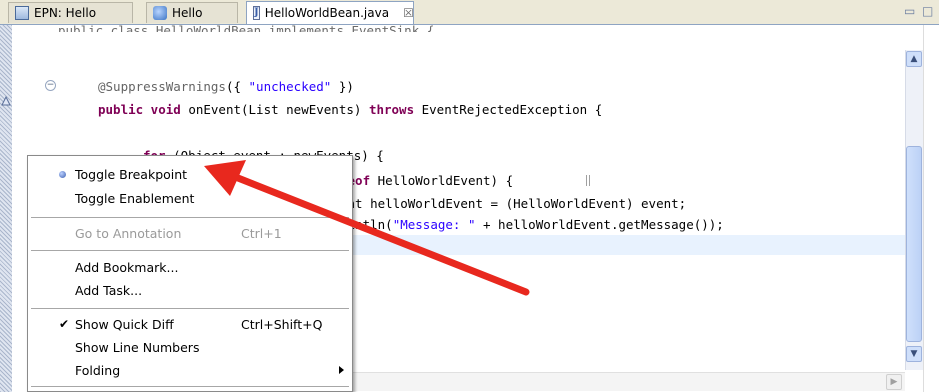 Image resolution: width=939 pixels, height=392 pixels. Describe the element at coordinates (391, 109) in the screenshot. I see `keyword-token: throws` at that location.